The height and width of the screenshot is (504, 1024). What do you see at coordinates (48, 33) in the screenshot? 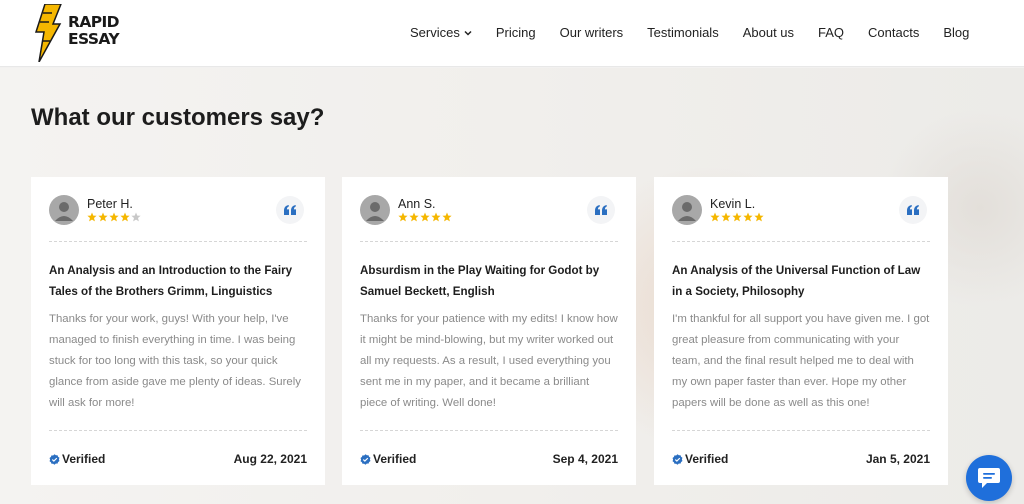
I see `lightning-bolt-icon` at bounding box center [48, 33].